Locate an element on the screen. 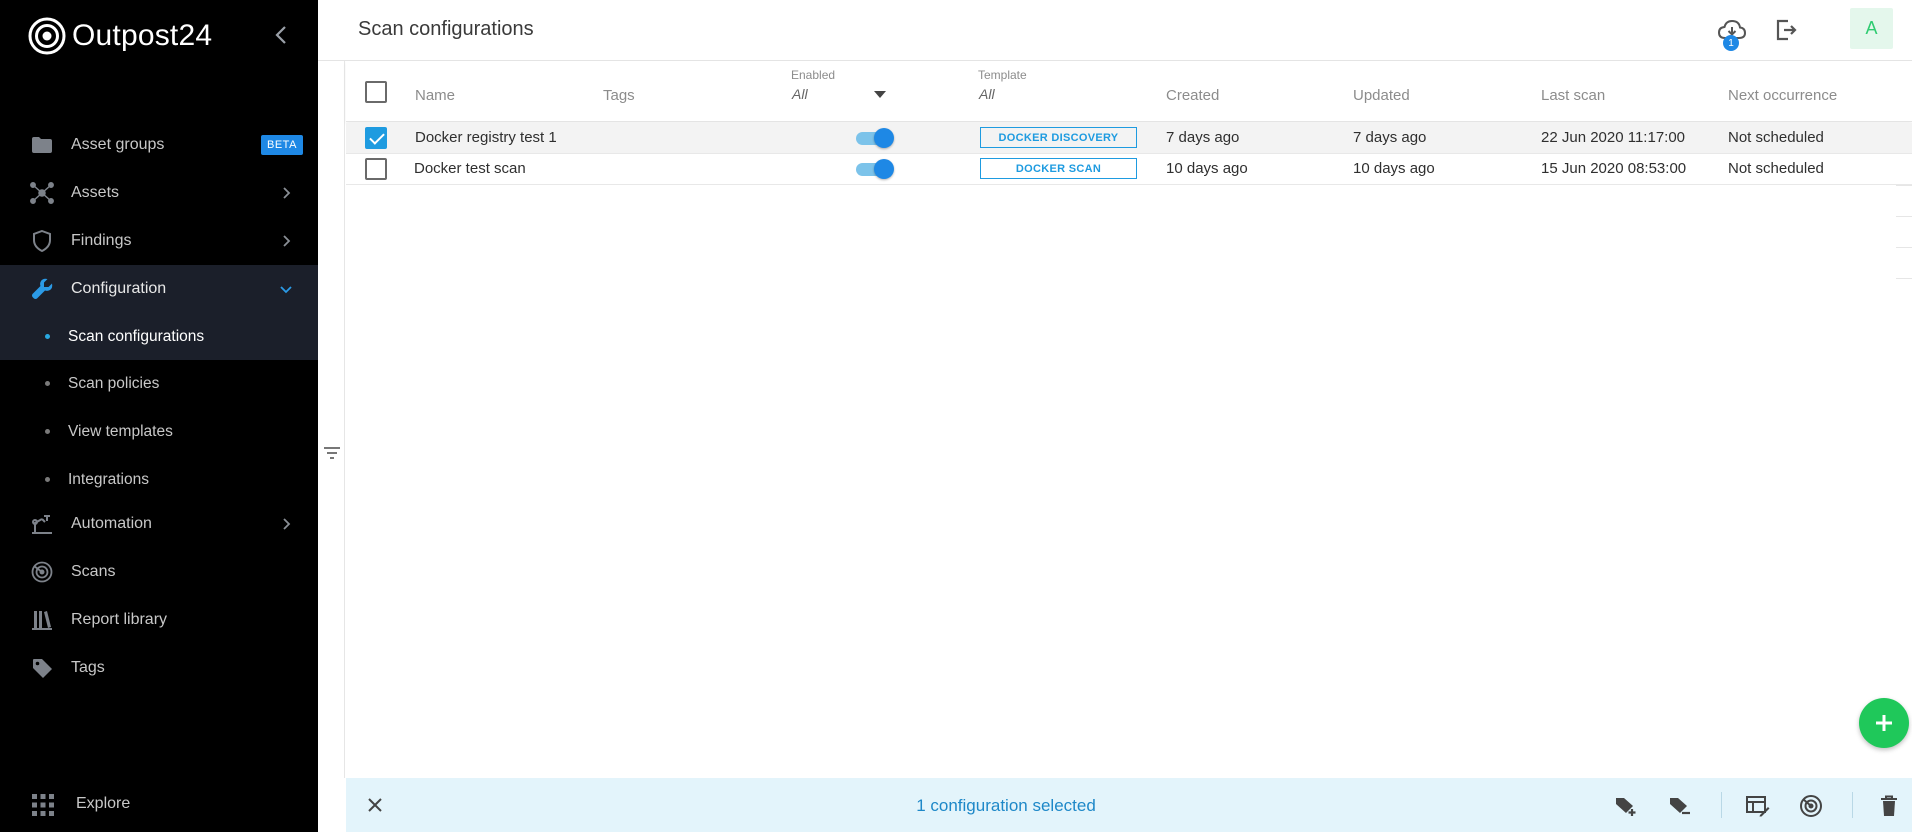 This screenshot has width=1912, height=832. collapse-sidebar-button is located at coordinates (281, 35).